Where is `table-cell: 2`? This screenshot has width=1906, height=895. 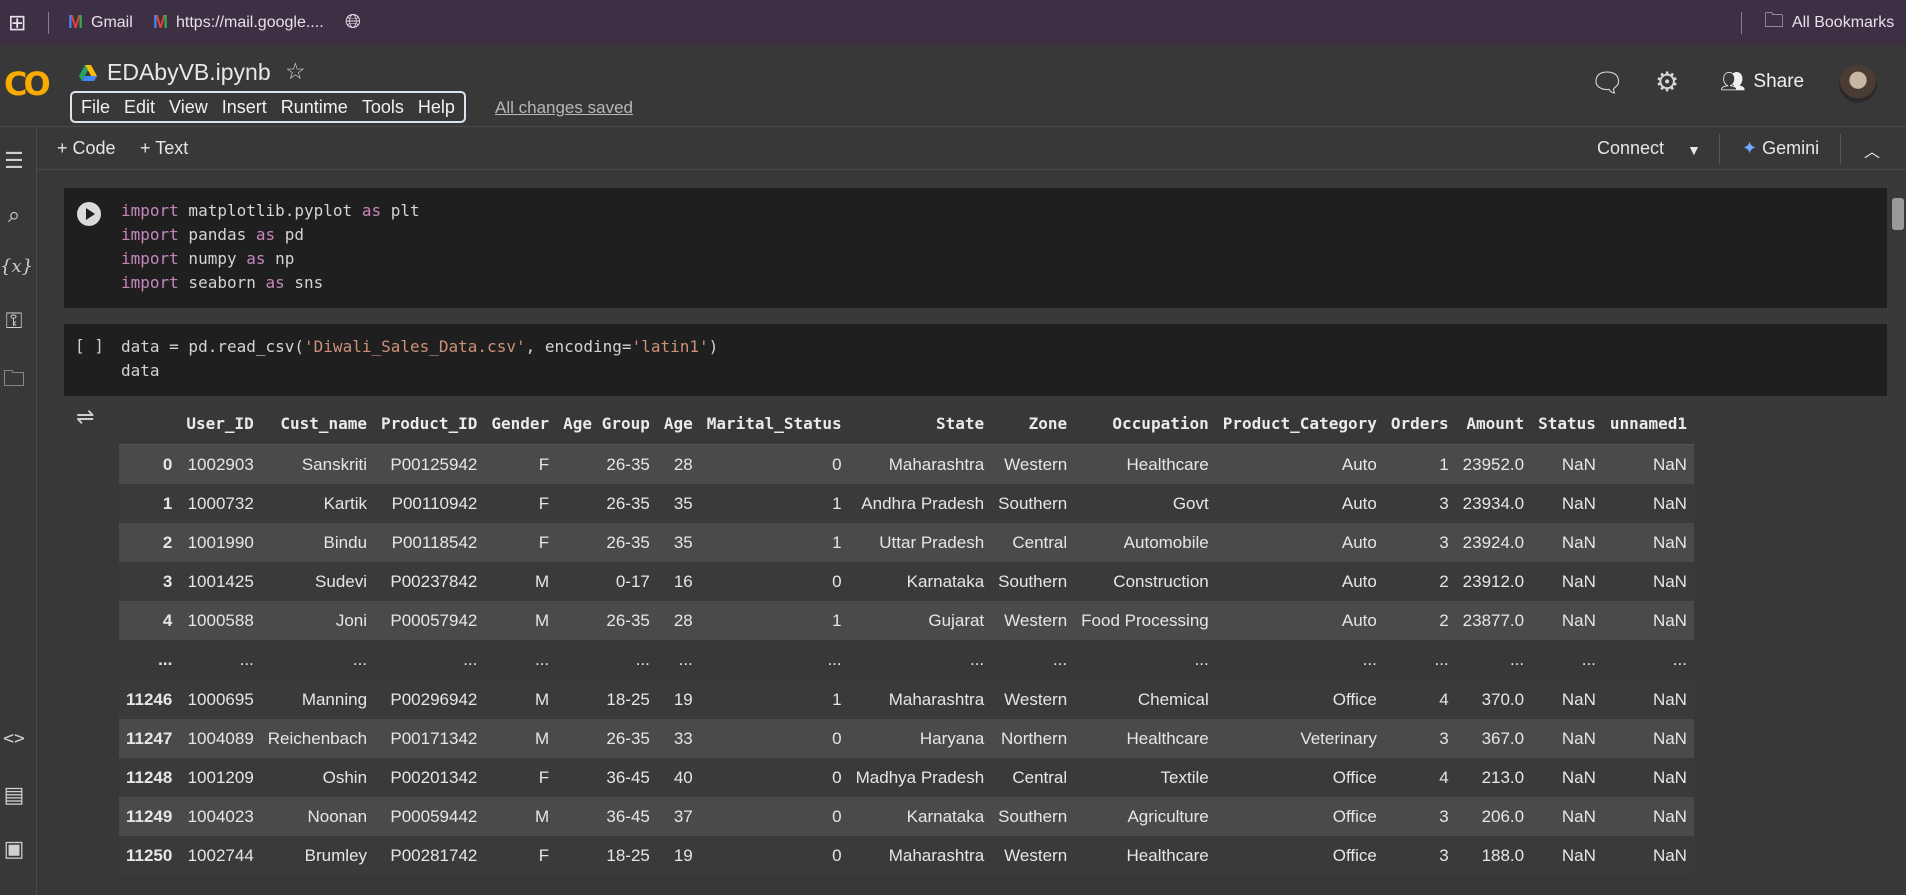 table-cell: 2 is located at coordinates (1419, 620).